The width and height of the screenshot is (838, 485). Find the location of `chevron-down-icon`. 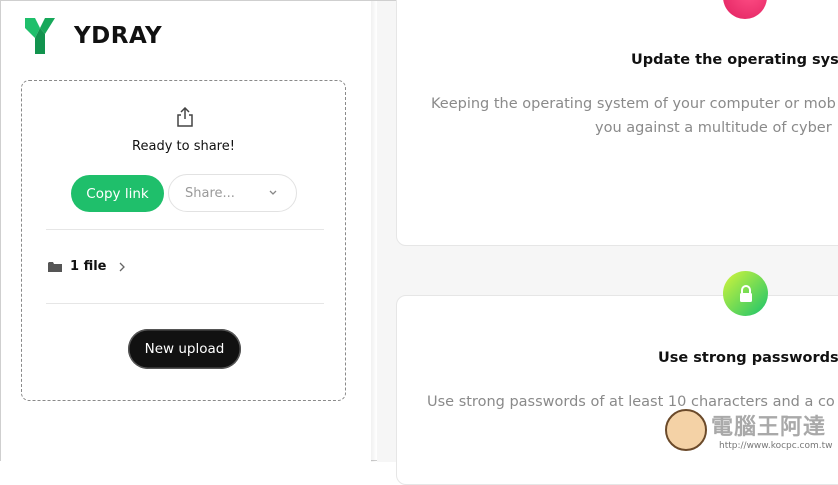

chevron-down-icon is located at coordinates (273, 192).